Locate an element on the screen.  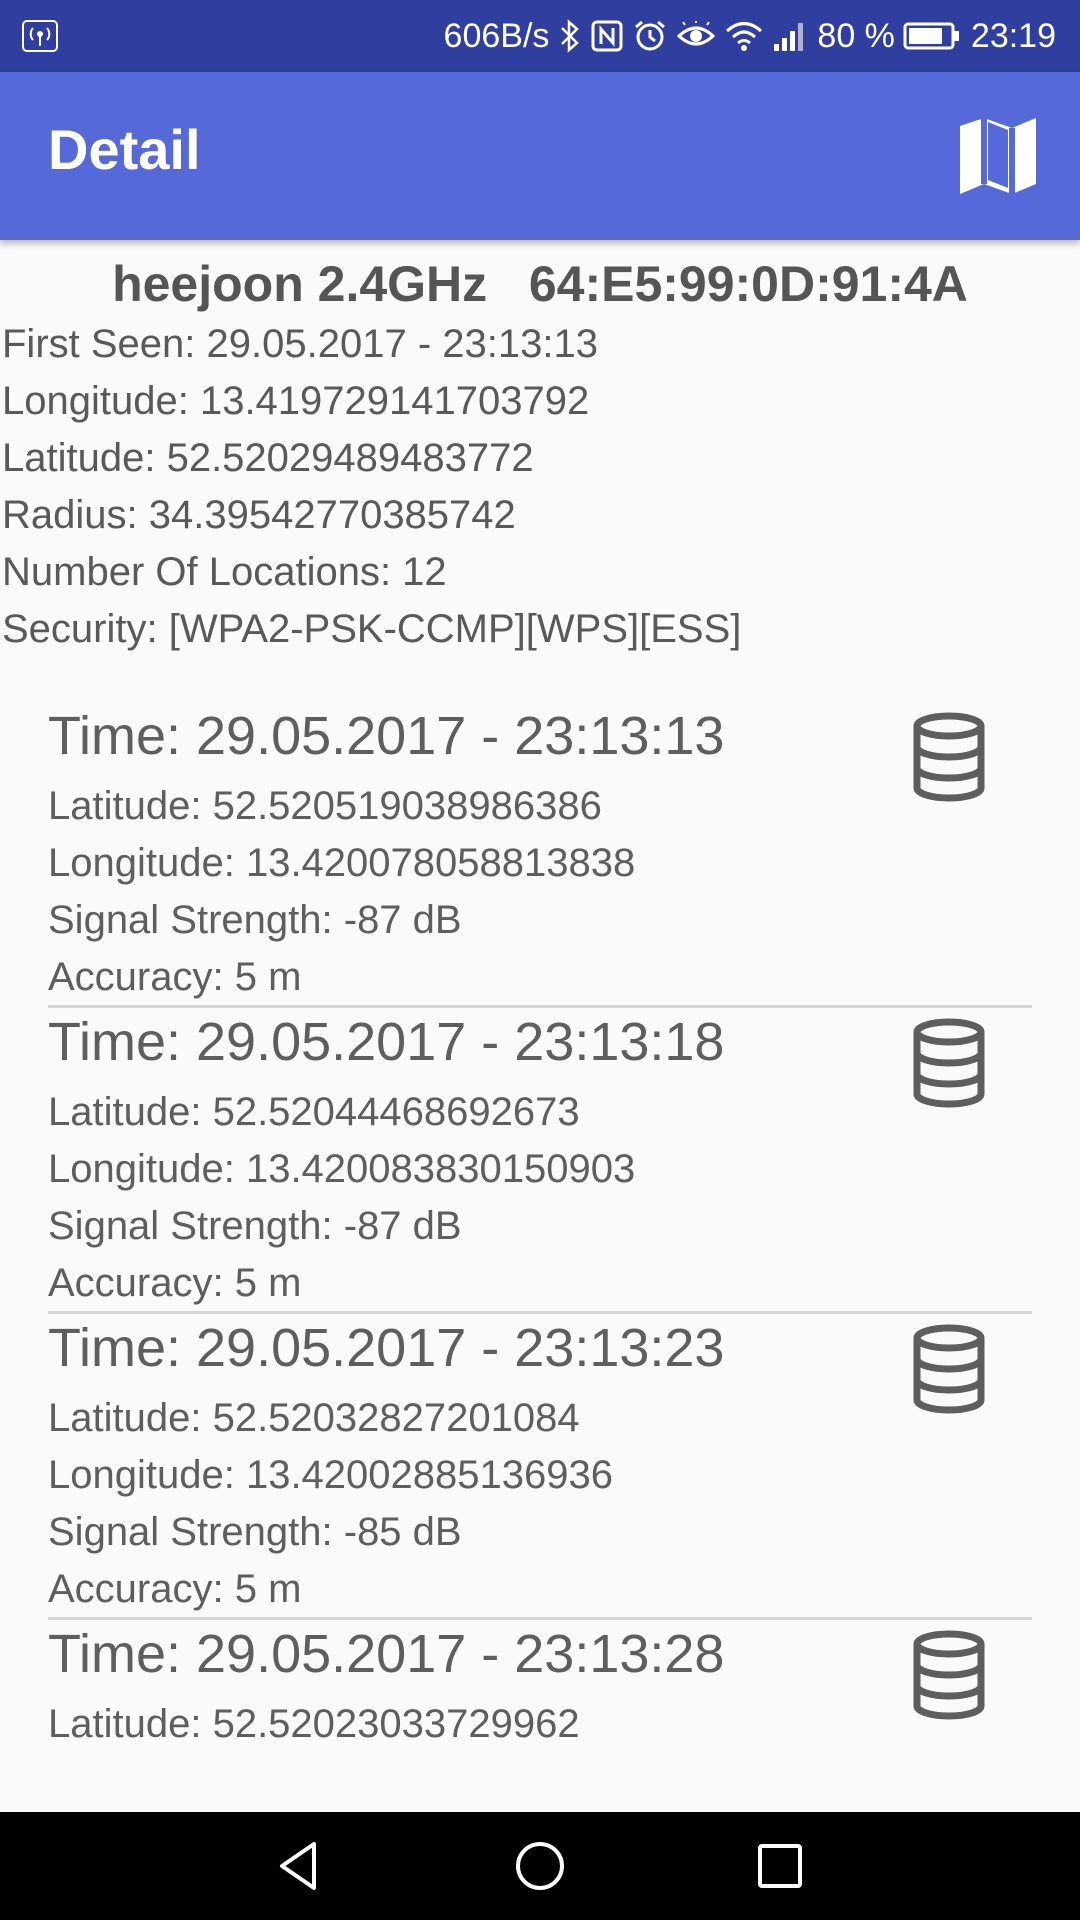
network-speed: 606B/s is located at coordinates (496, 35).